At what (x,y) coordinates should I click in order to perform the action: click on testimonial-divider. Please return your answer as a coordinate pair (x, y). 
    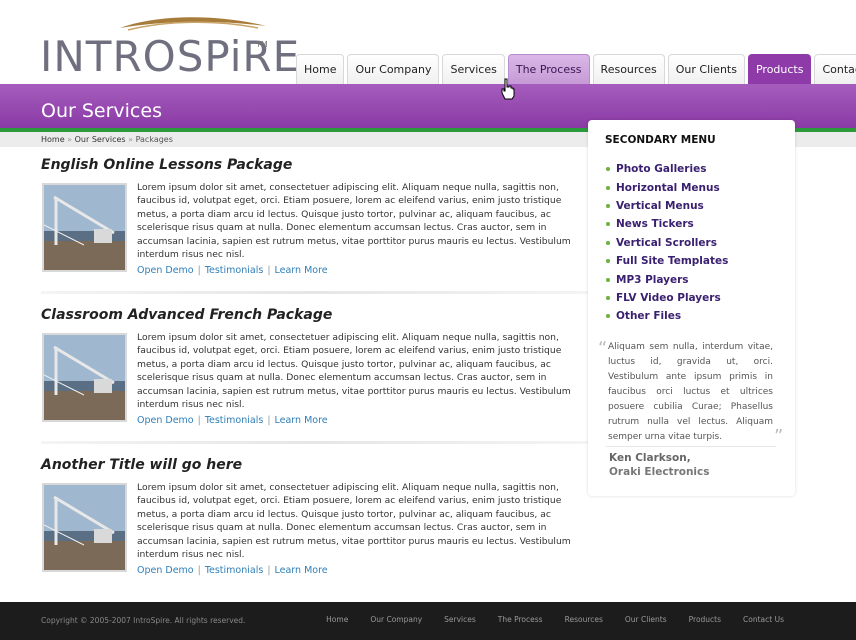
    Looking at the image, I should click on (691, 446).